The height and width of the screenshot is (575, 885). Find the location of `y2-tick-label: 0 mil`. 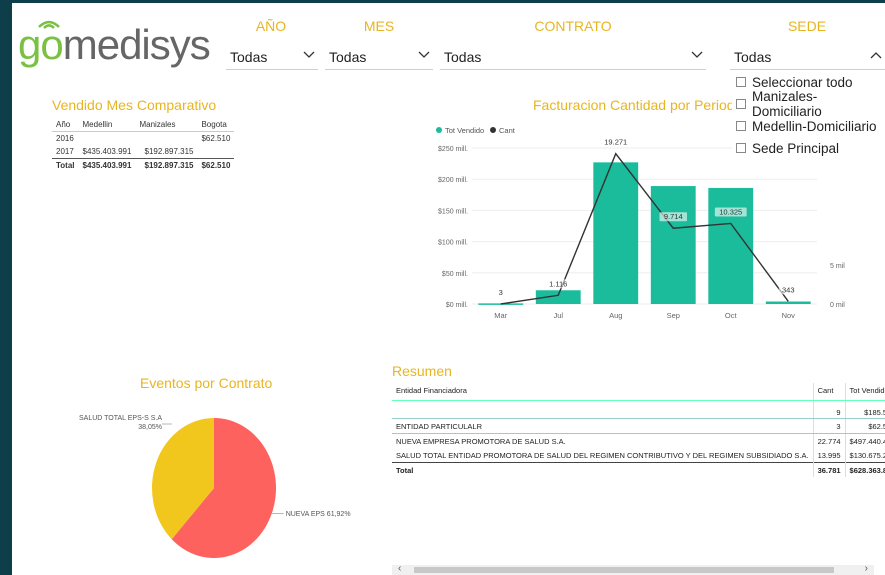

y2-tick-label: 0 mil is located at coordinates (837, 305).